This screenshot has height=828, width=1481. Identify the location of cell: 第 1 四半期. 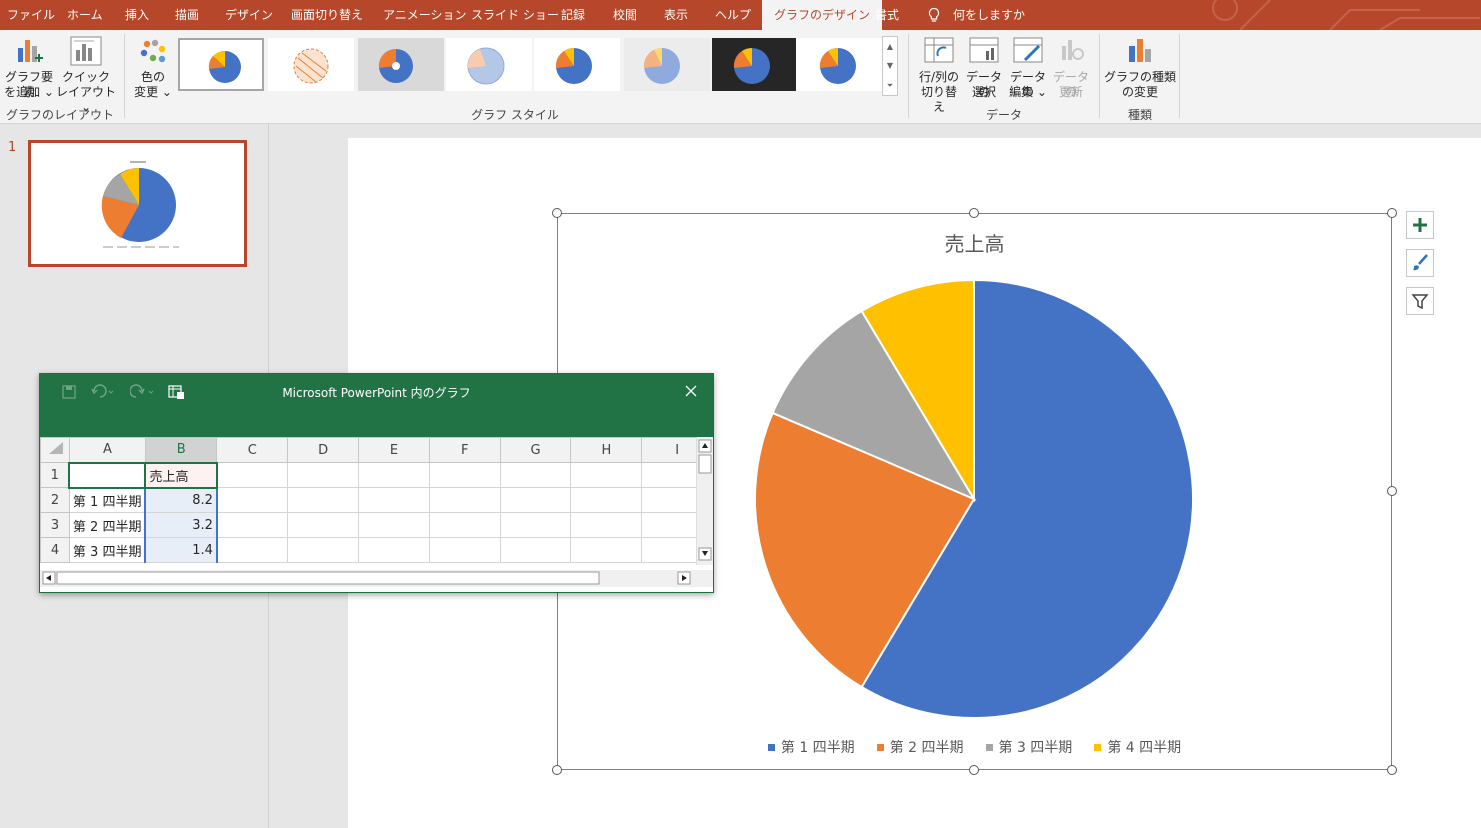
(107, 499).